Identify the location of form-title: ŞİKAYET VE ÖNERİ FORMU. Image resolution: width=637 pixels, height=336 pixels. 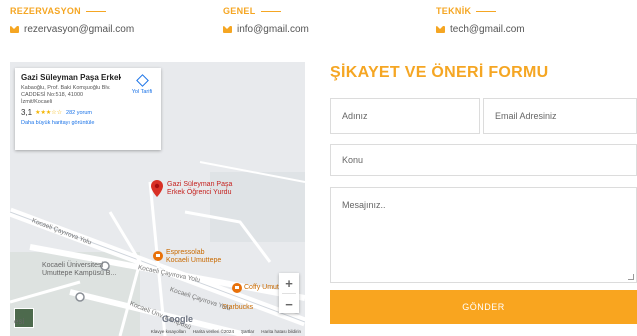
(439, 72).